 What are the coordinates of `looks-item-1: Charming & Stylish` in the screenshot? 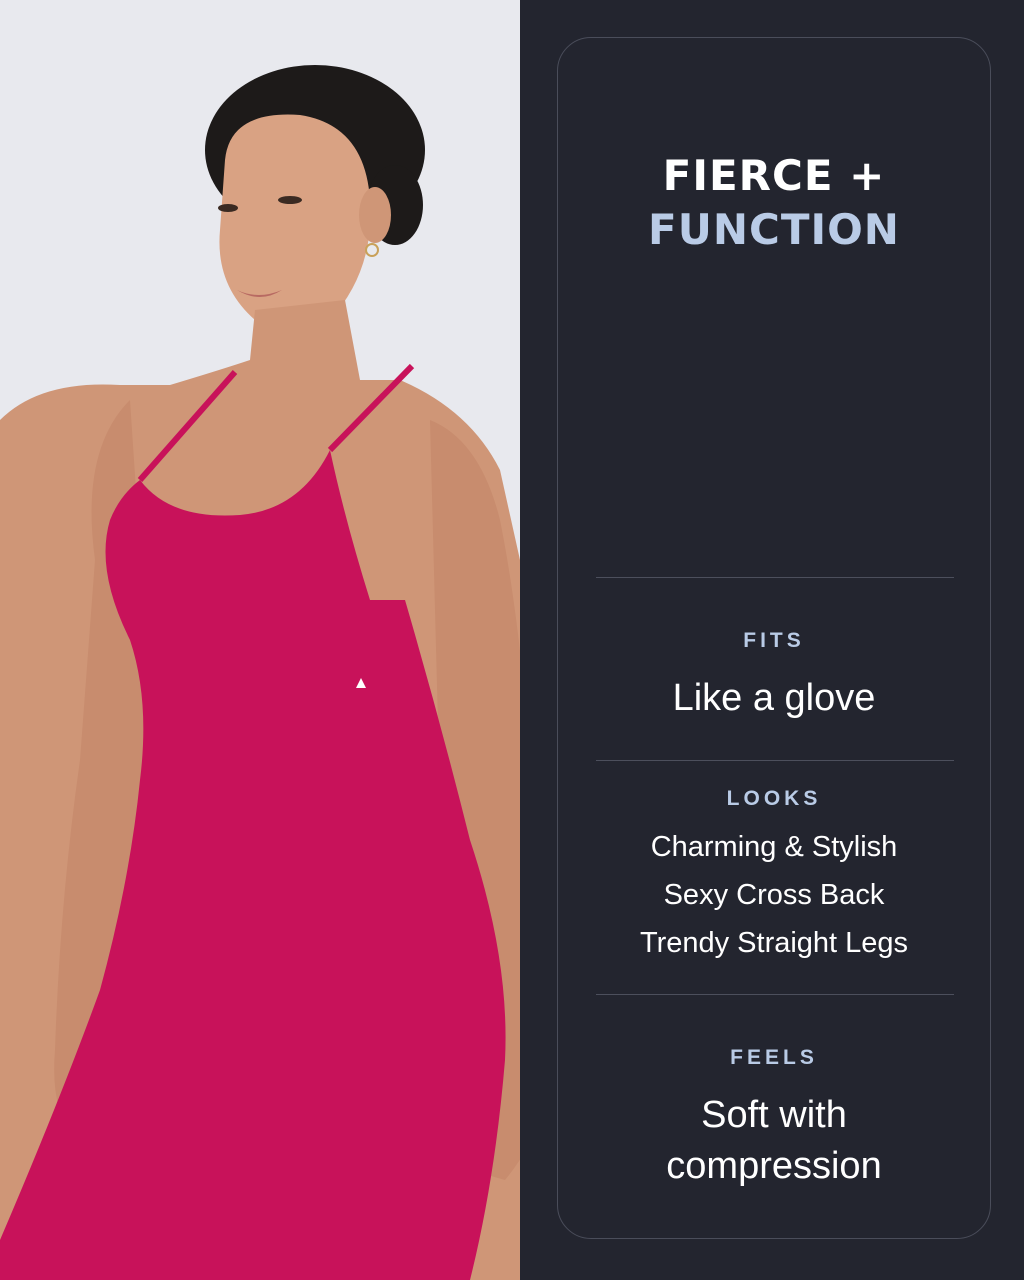 It's located at (774, 847).